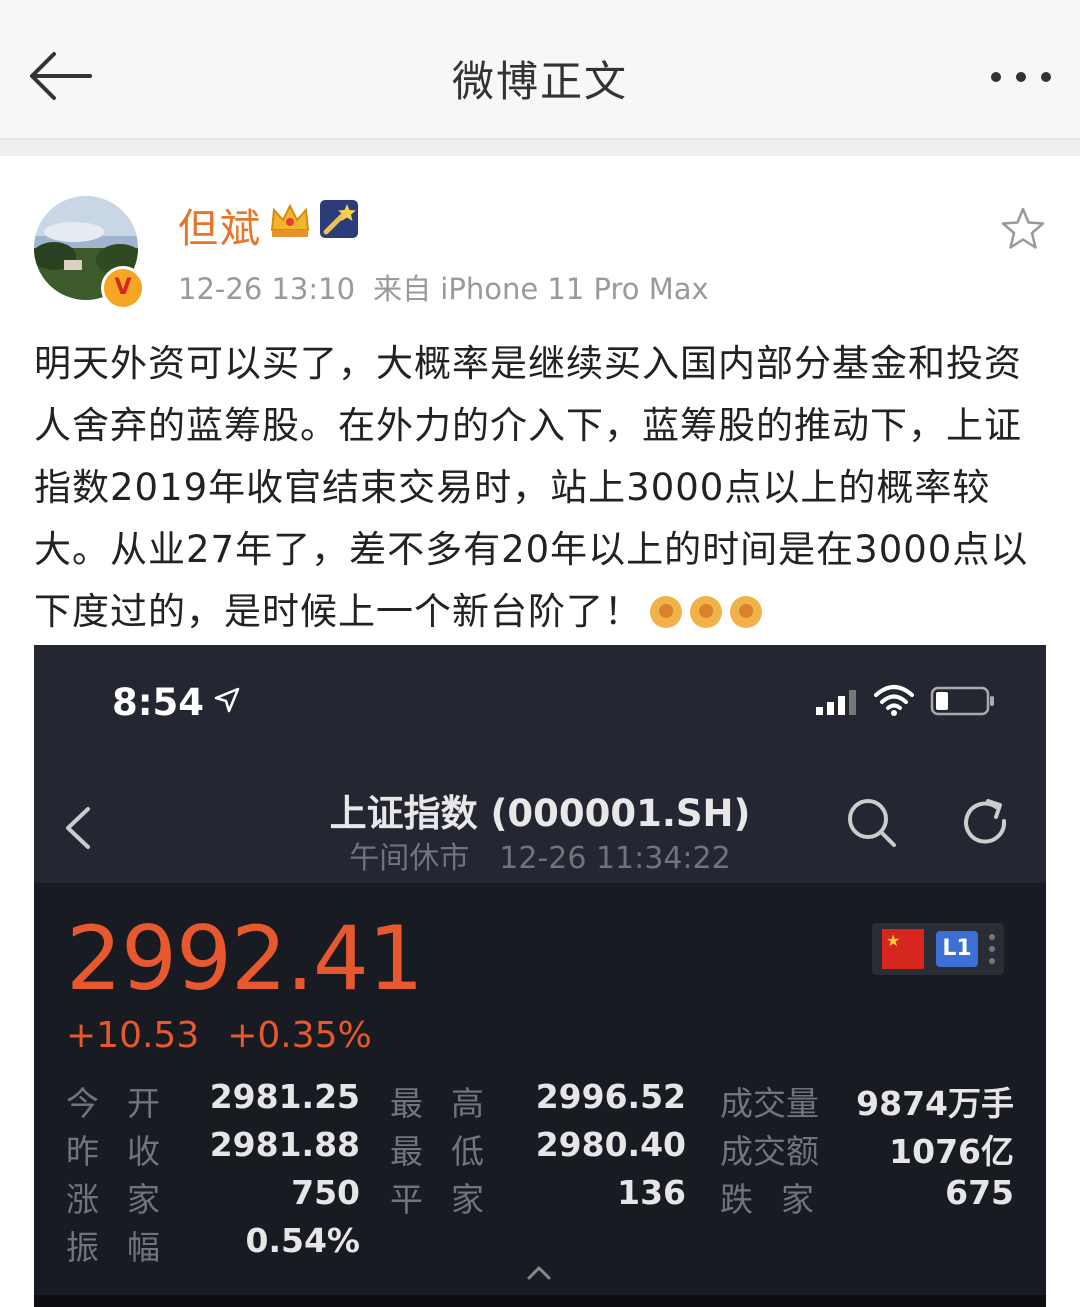 The height and width of the screenshot is (1307, 1080). I want to click on refresh-icon, so click(986, 823).